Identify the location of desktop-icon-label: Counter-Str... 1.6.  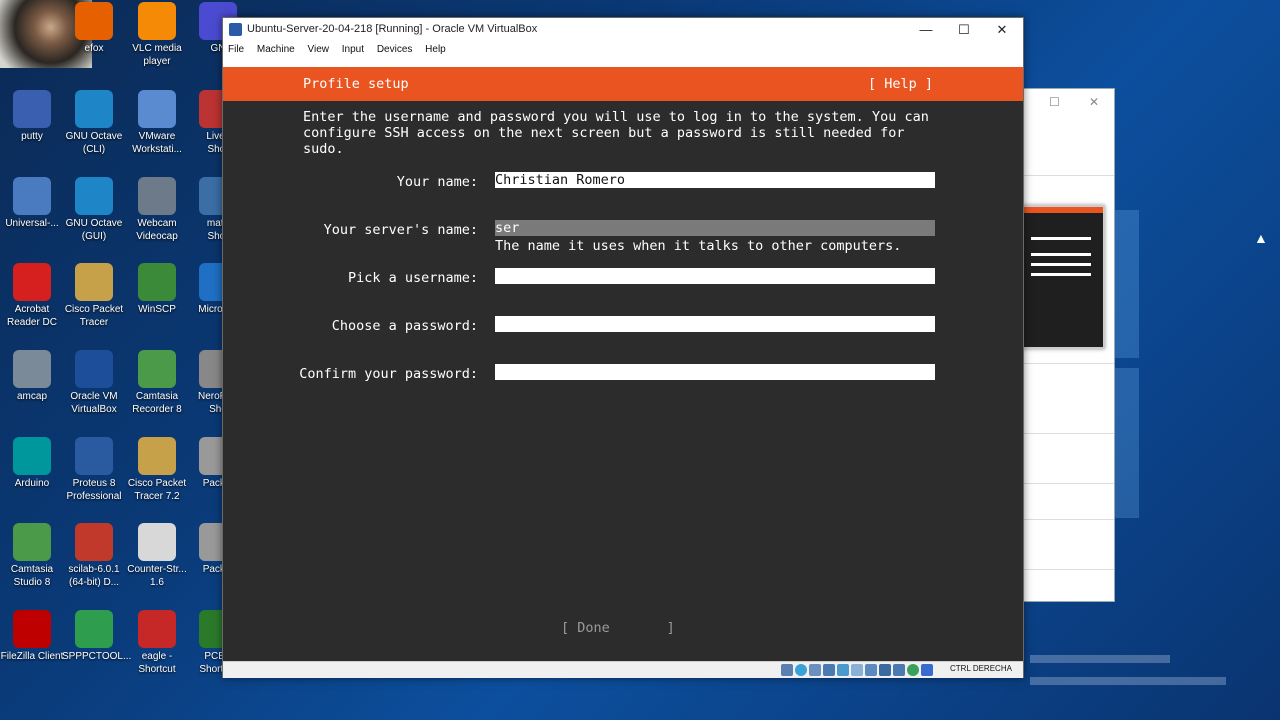
(157, 576).